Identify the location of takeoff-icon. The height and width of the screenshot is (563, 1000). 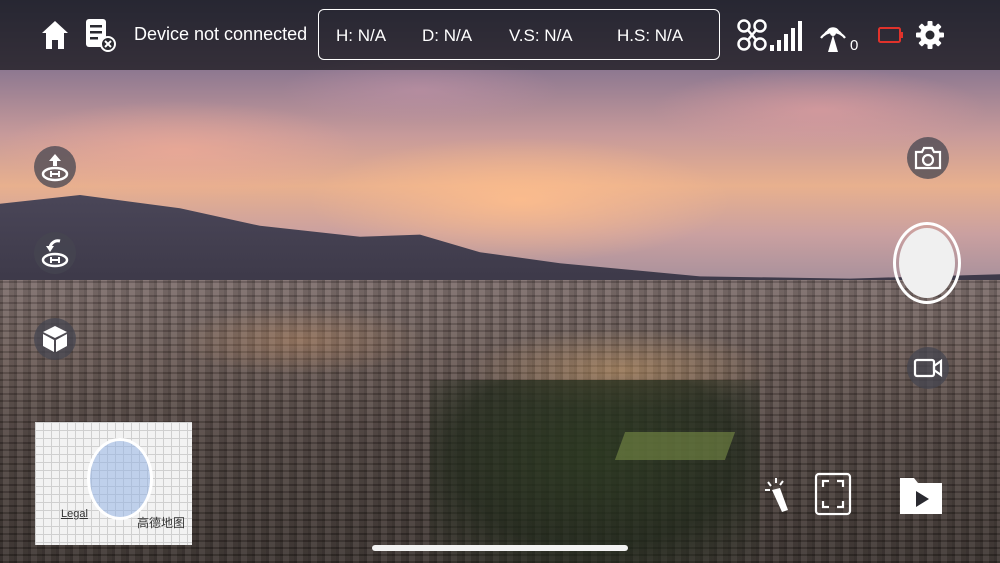
(55, 168).